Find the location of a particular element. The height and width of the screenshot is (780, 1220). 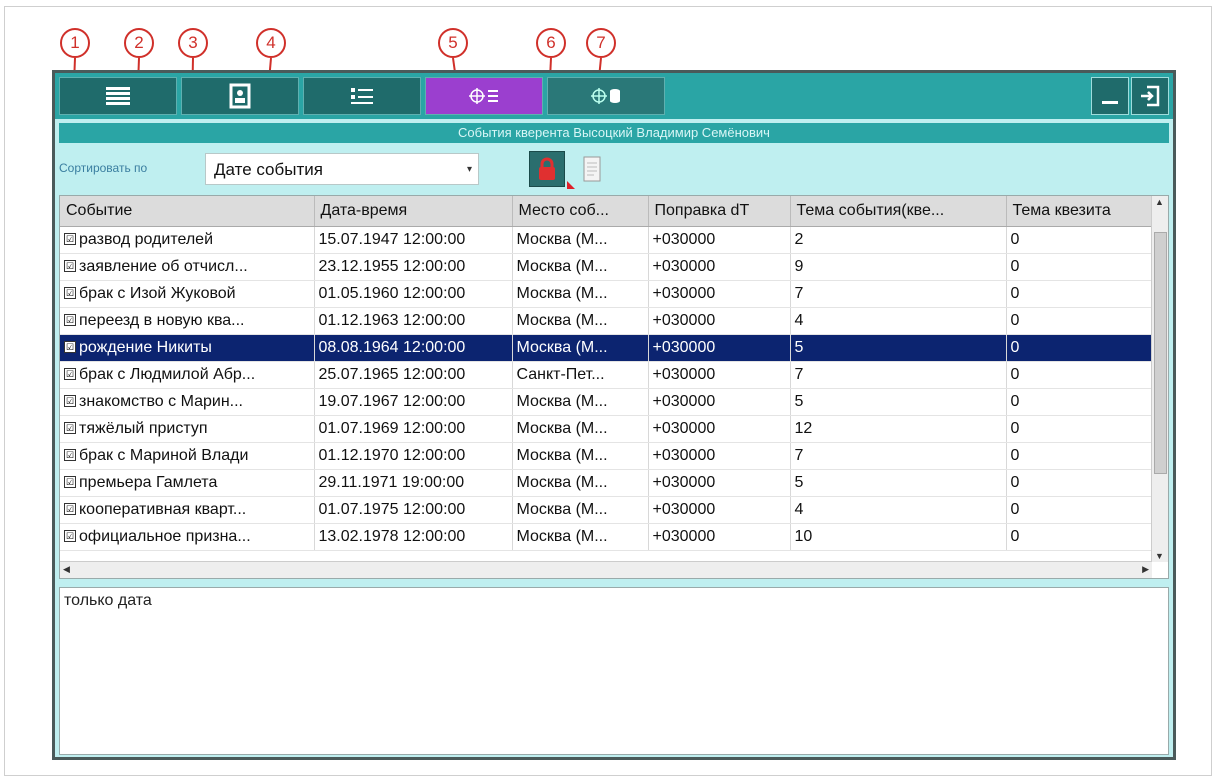

vertical-scrollbar: ▲ ▼ is located at coordinates (1159, 379).